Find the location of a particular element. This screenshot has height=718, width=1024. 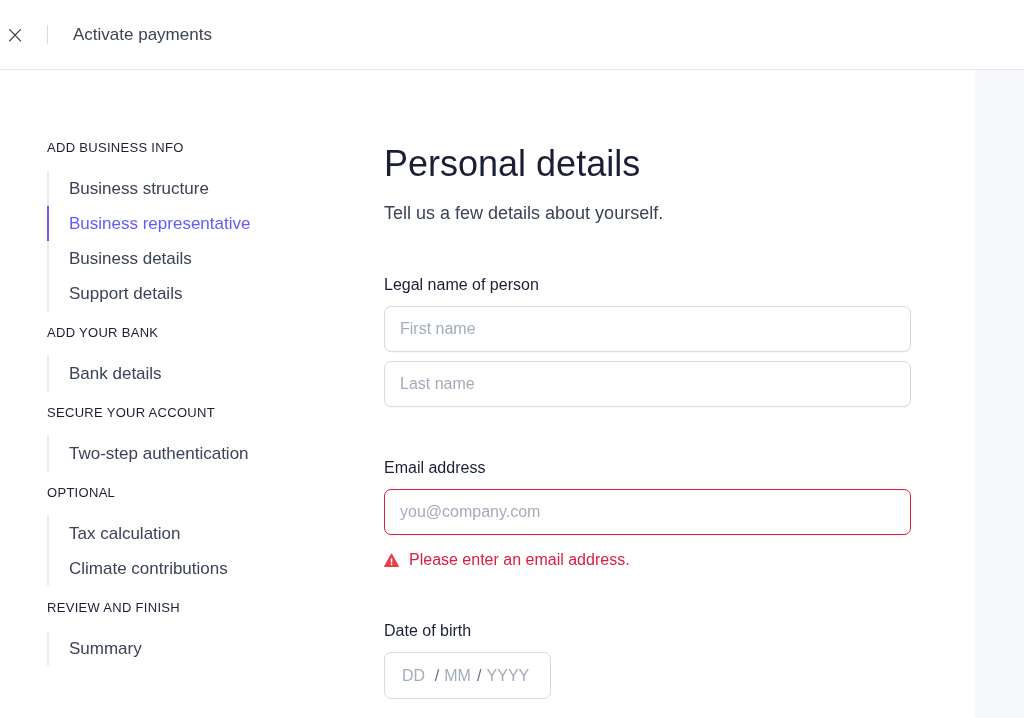

nav-item: Tax calculation is located at coordinates (215, 533).